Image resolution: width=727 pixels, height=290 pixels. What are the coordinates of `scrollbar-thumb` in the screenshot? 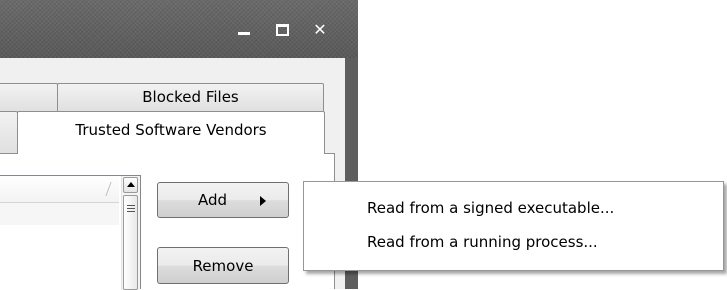 It's located at (130, 242).